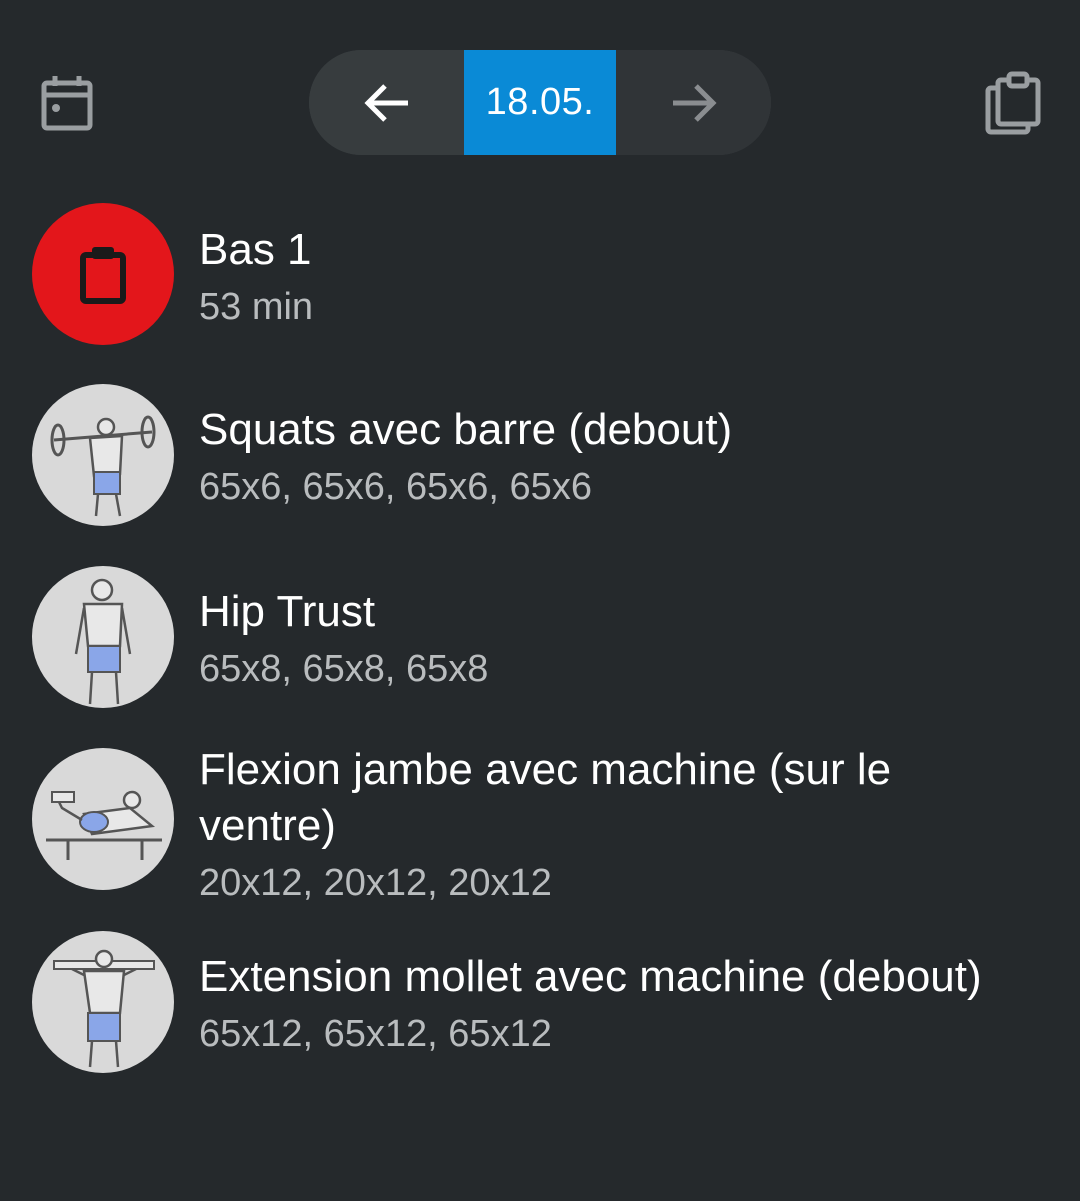  Describe the element at coordinates (103, 637) in the screenshot. I see `hip-thrust-figure` at that location.